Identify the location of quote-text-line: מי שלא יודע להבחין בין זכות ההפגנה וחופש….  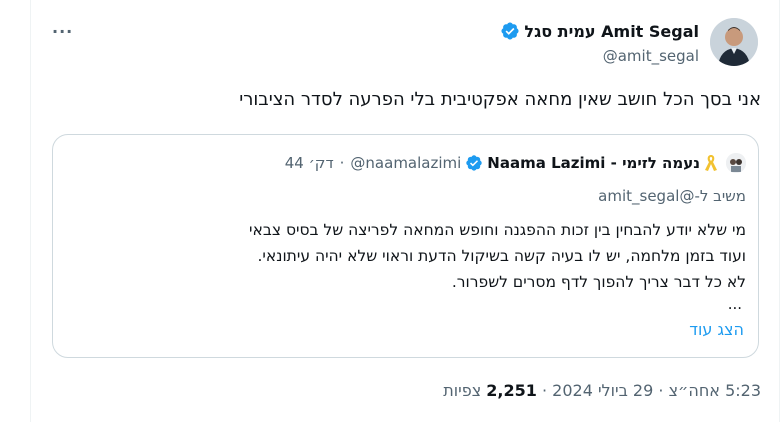
(497, 230).